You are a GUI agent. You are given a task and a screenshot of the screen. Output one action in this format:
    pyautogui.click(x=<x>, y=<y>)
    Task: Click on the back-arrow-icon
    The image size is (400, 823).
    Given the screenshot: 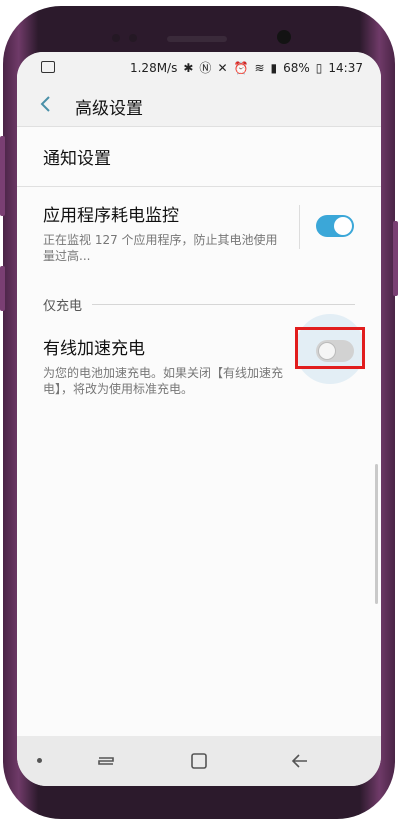 What is the action you would take?
    pyautogui.click(x=299, y=761)
    